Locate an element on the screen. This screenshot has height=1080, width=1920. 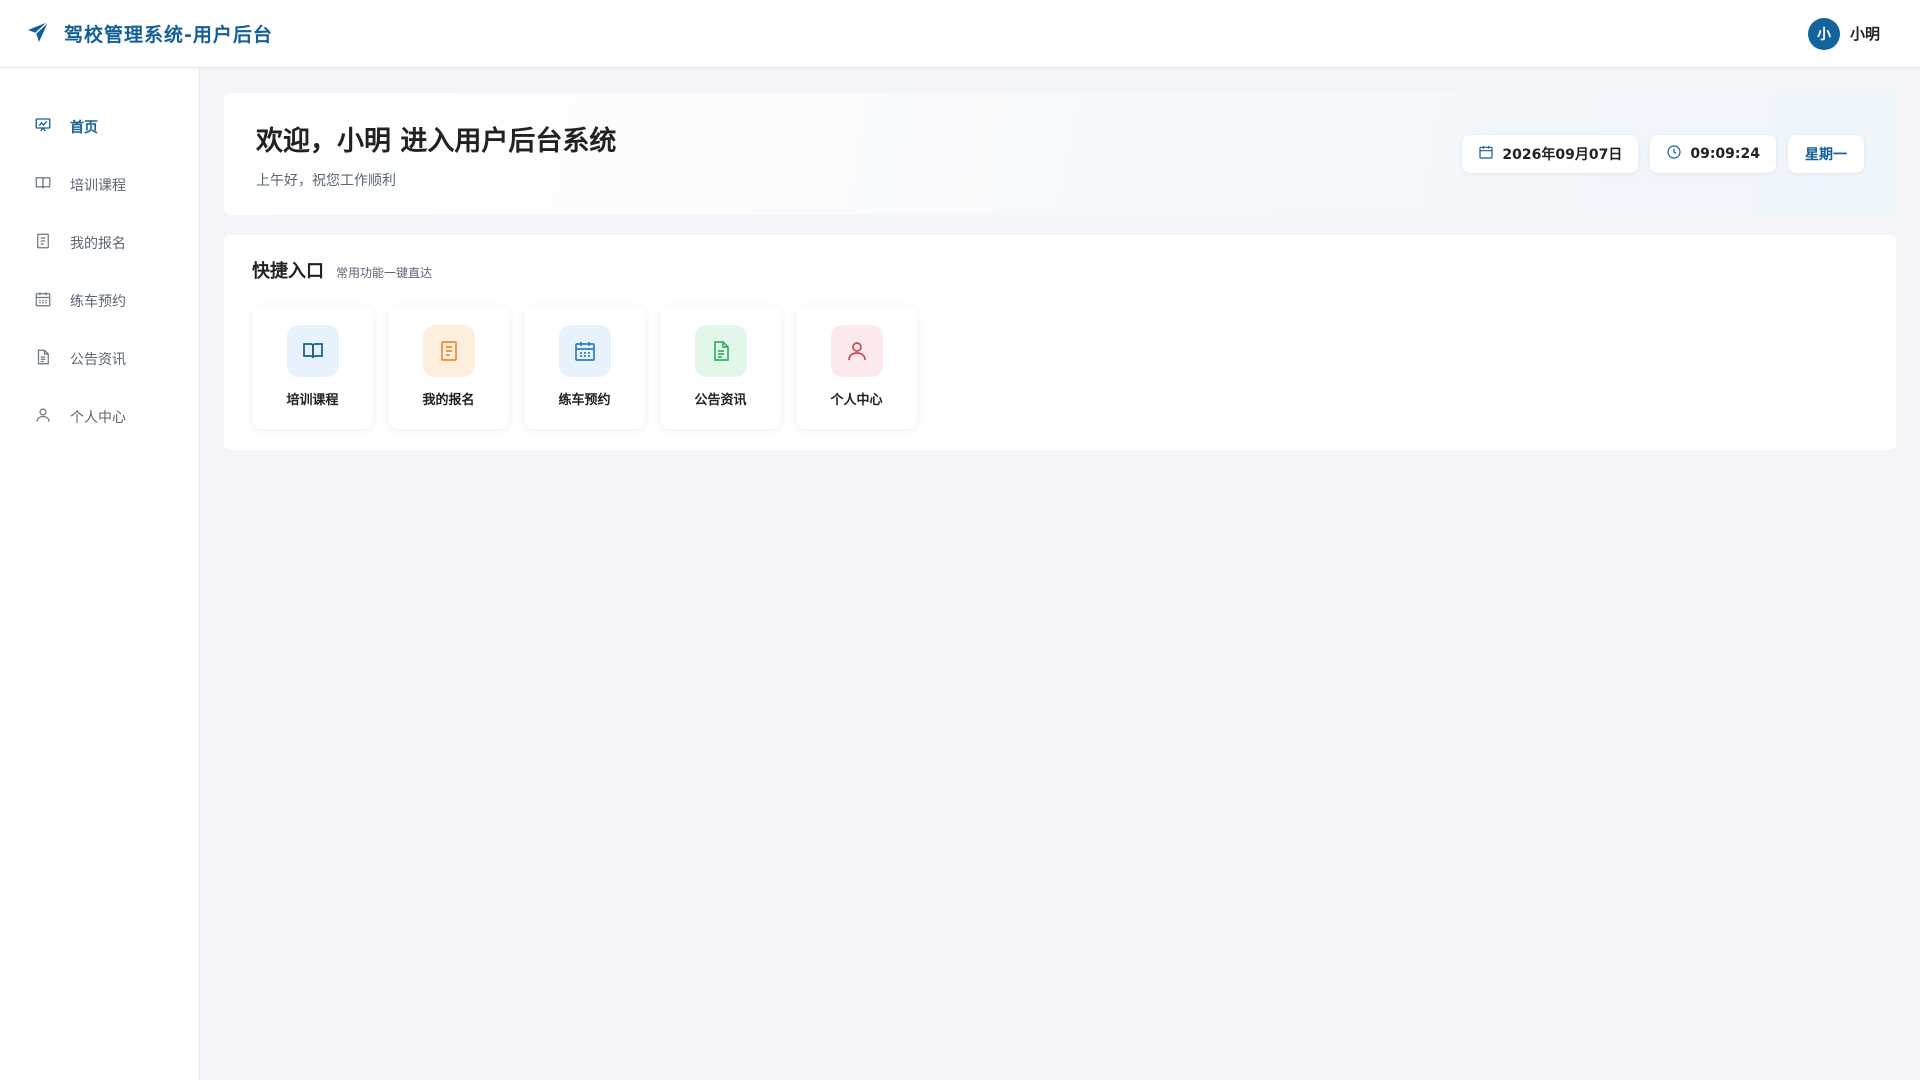
quick-card-news: 公告资讯 is located at coordinates (720, 367).